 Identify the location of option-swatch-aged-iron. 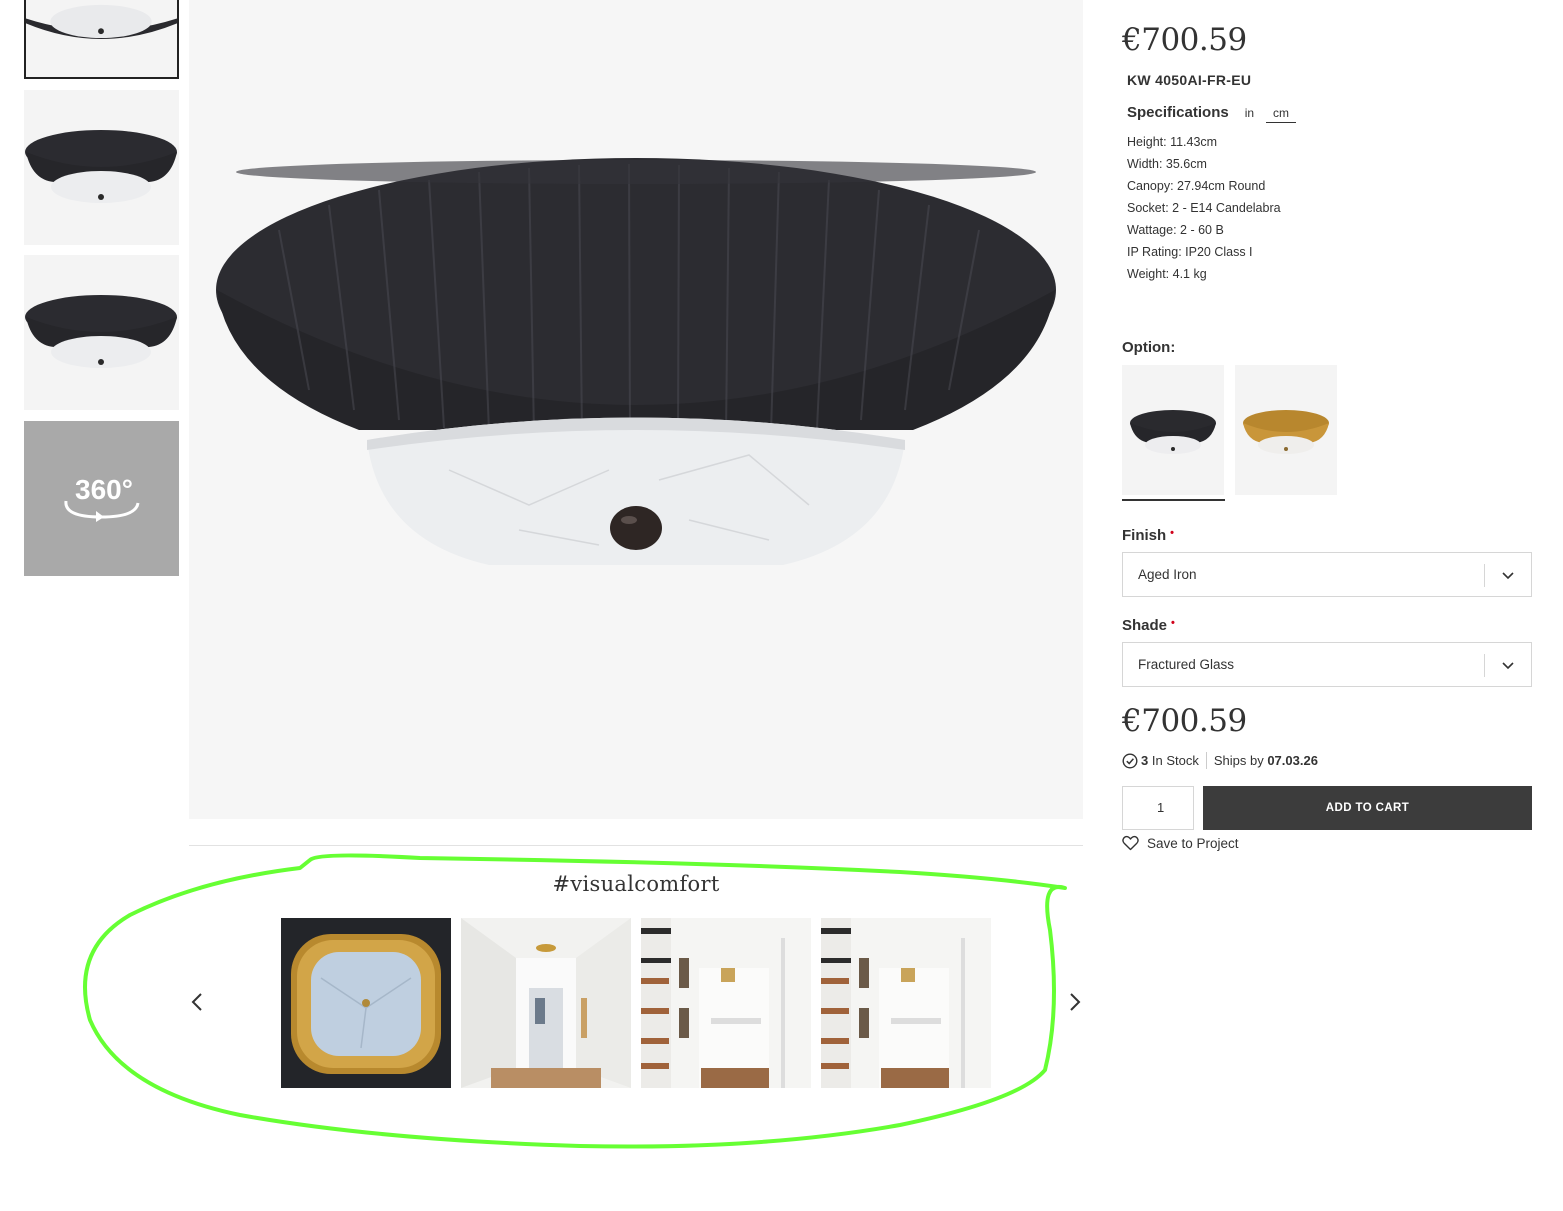
(1173, 430).